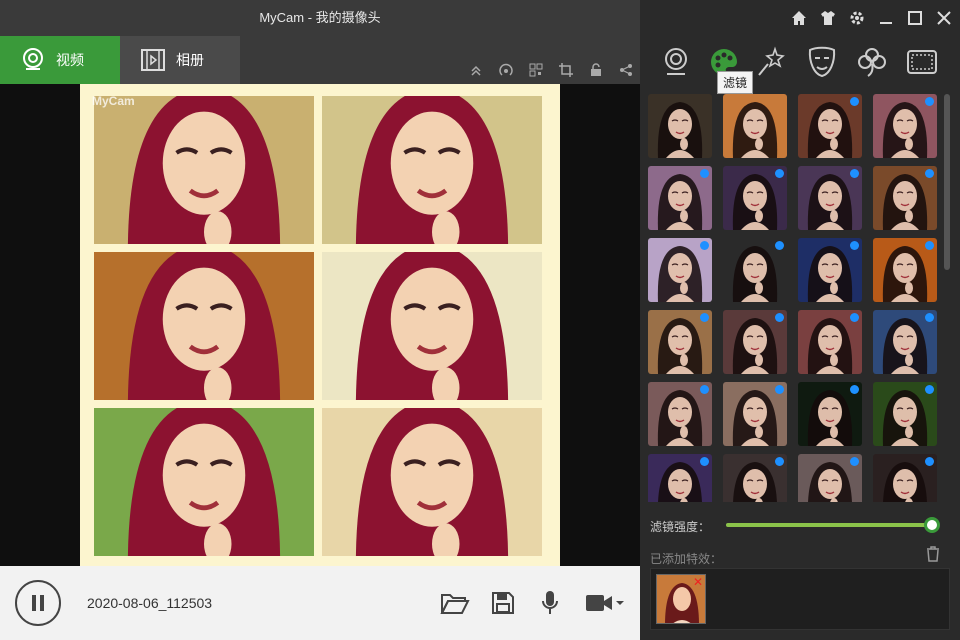 This screenshot has height=640, width=960. Describe the element at coordinates (686, 559) in the screenshot. I see `added-effects-label: 已添加特效：` at that location.